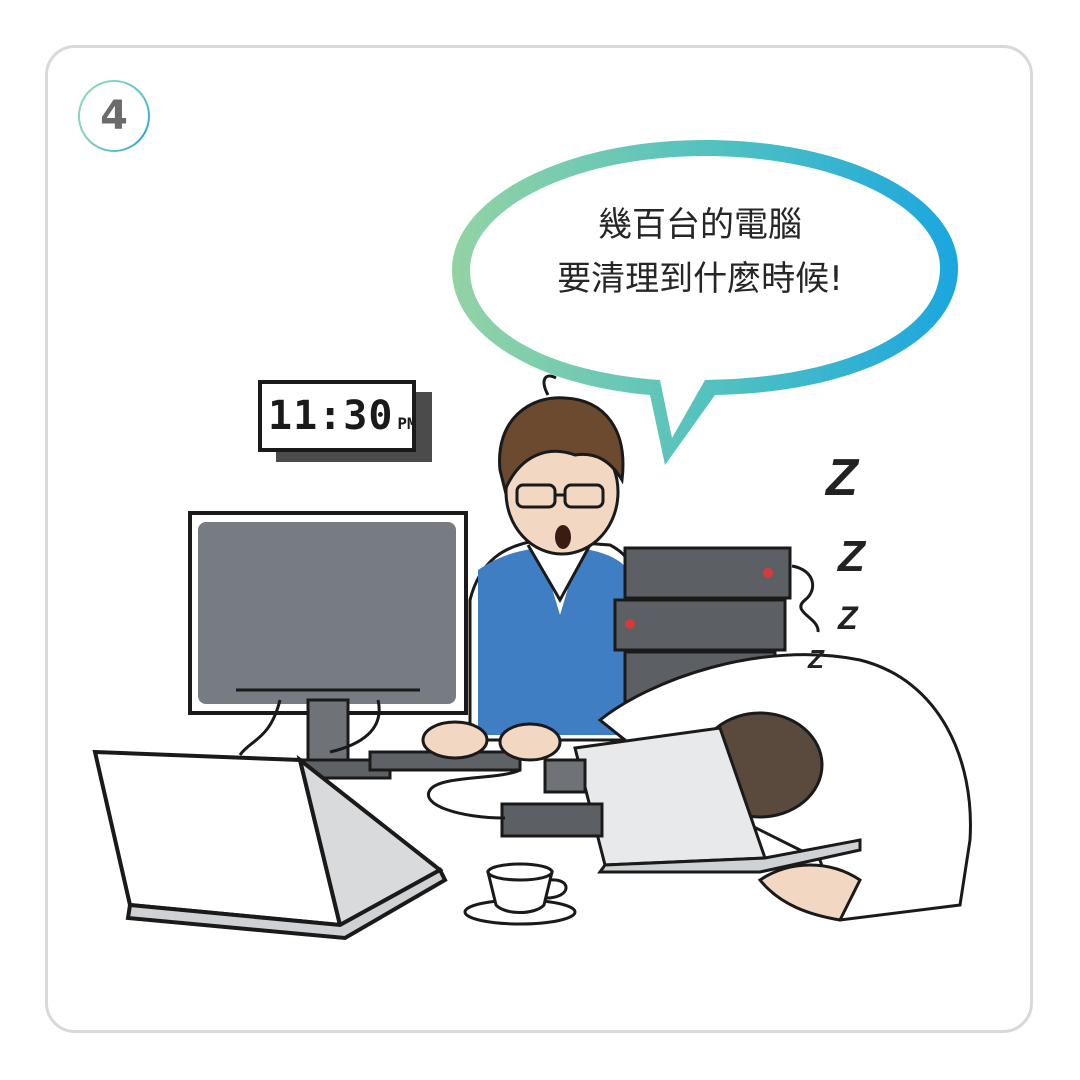  I want to click on panel-number: 4, so click(114, 116).